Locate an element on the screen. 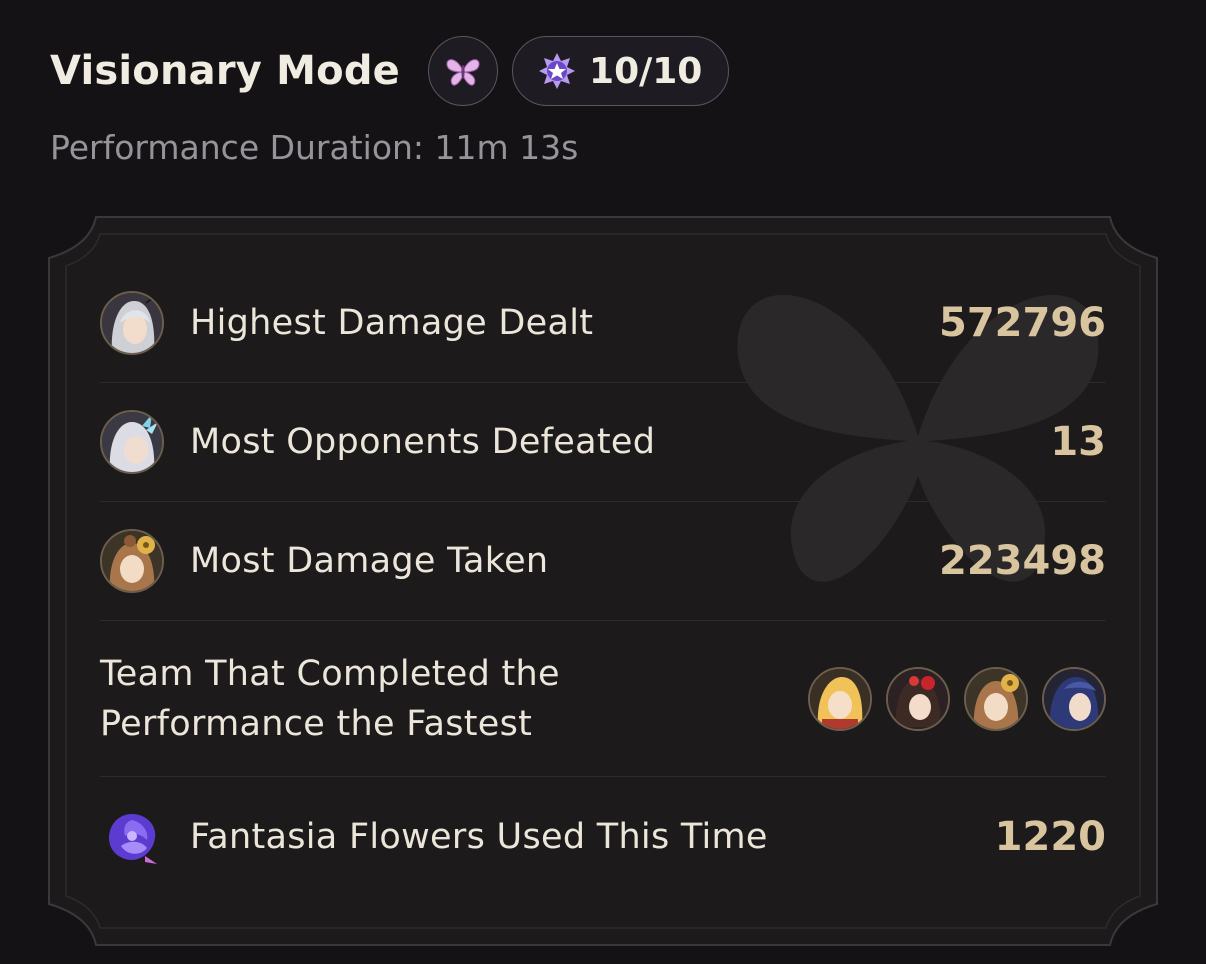  team-label-line1: Team That Completed the is located at coordinates (330, 673).